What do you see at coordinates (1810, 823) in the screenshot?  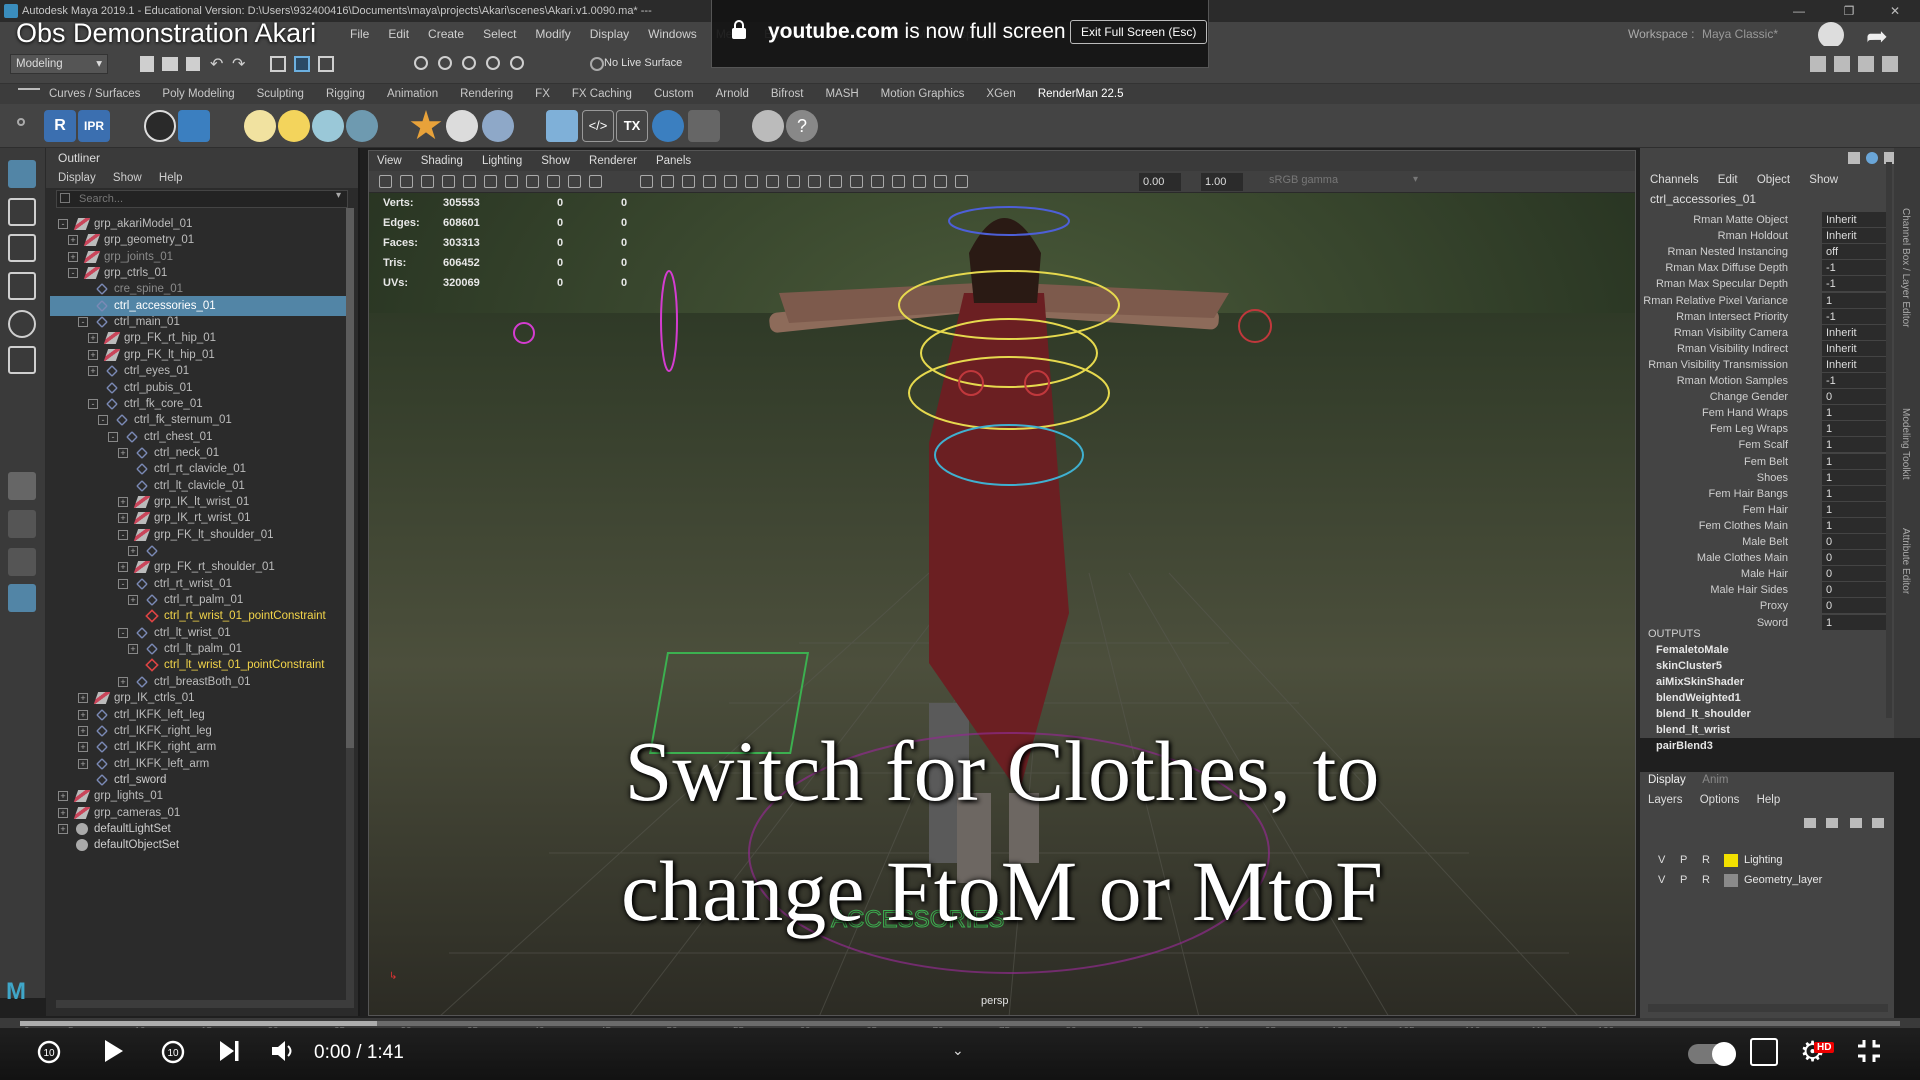 I see `move-layer-up-icon` at bounding box center [1810, 823].